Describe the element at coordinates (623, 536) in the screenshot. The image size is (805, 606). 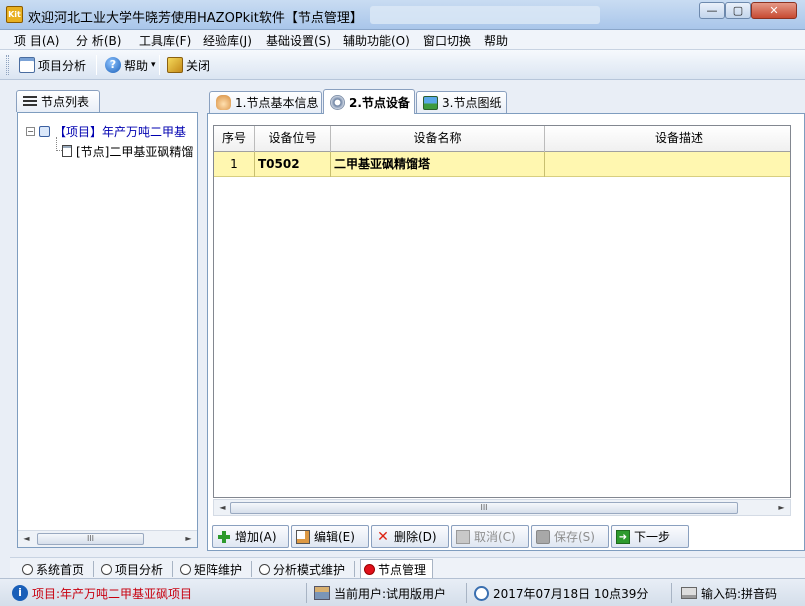
I see `next-arrow-icon: ➜` at that location.